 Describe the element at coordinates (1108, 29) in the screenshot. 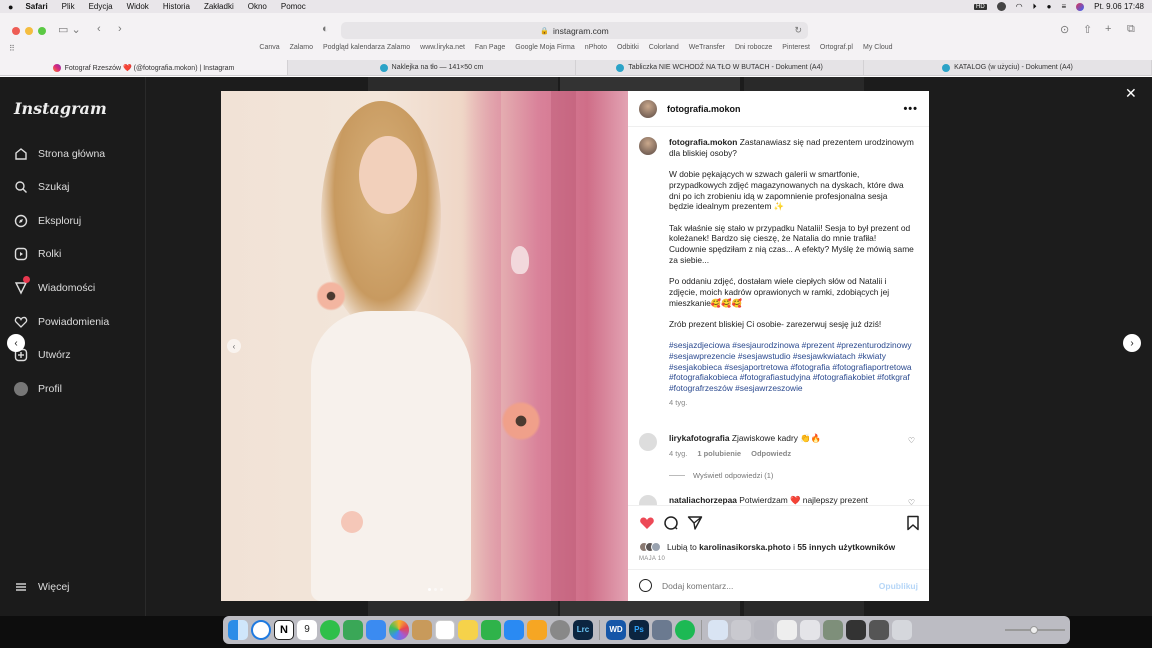

I see `new-tab-icon: +` at that location.